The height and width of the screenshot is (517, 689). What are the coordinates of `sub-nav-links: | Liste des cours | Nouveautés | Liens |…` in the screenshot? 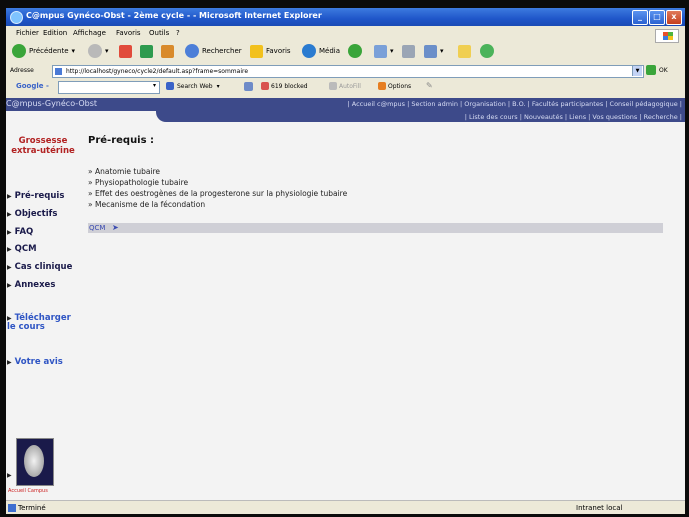 It's located at (573, 117).